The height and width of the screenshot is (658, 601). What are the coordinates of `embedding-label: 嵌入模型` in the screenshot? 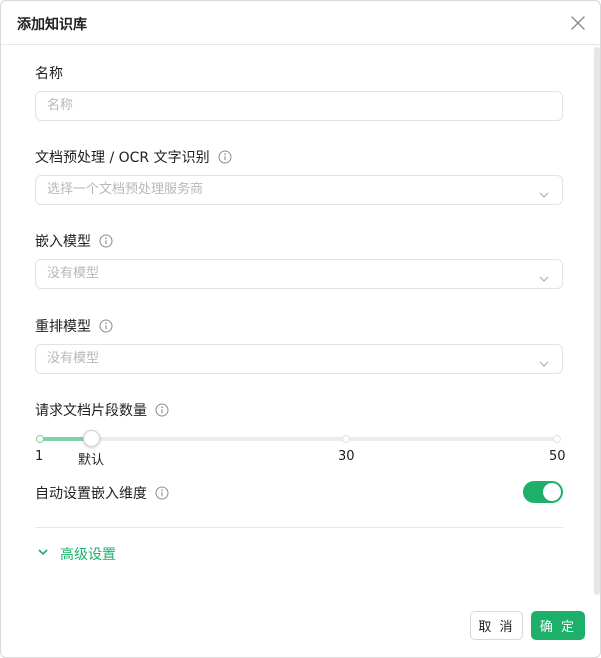 It's located at (63, 242).